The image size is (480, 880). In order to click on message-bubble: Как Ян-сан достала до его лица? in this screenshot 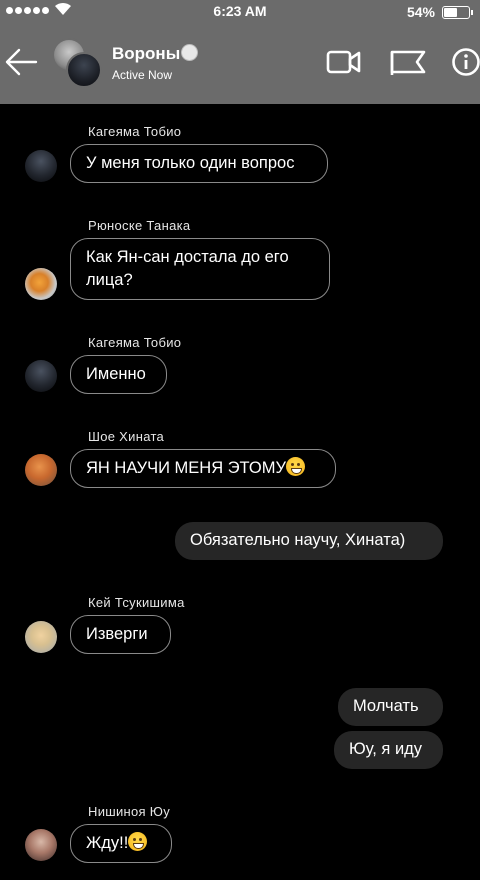, I will do `click(200, 269)`.